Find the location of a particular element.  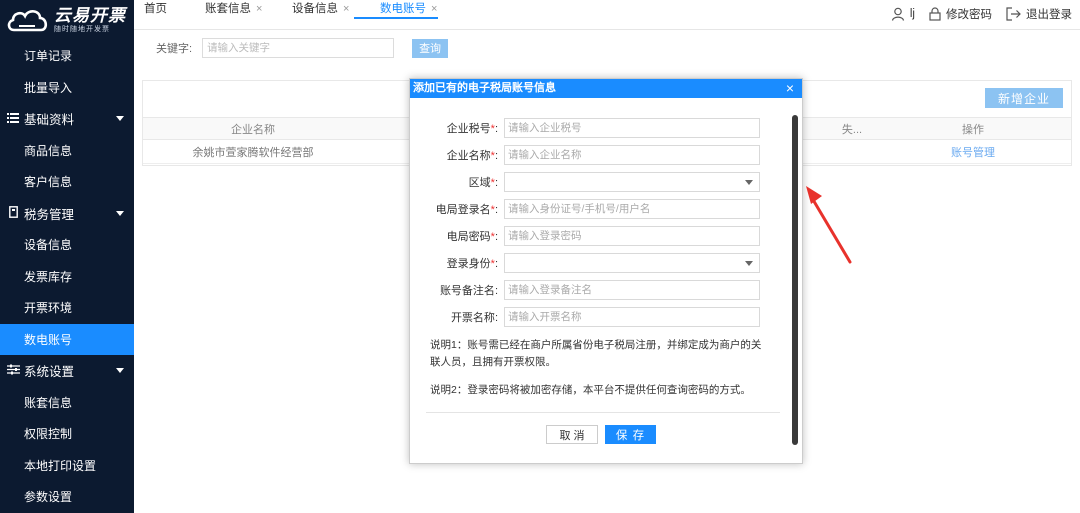

field-label-text: 电局登录名 is located at coordinates (463, 210).